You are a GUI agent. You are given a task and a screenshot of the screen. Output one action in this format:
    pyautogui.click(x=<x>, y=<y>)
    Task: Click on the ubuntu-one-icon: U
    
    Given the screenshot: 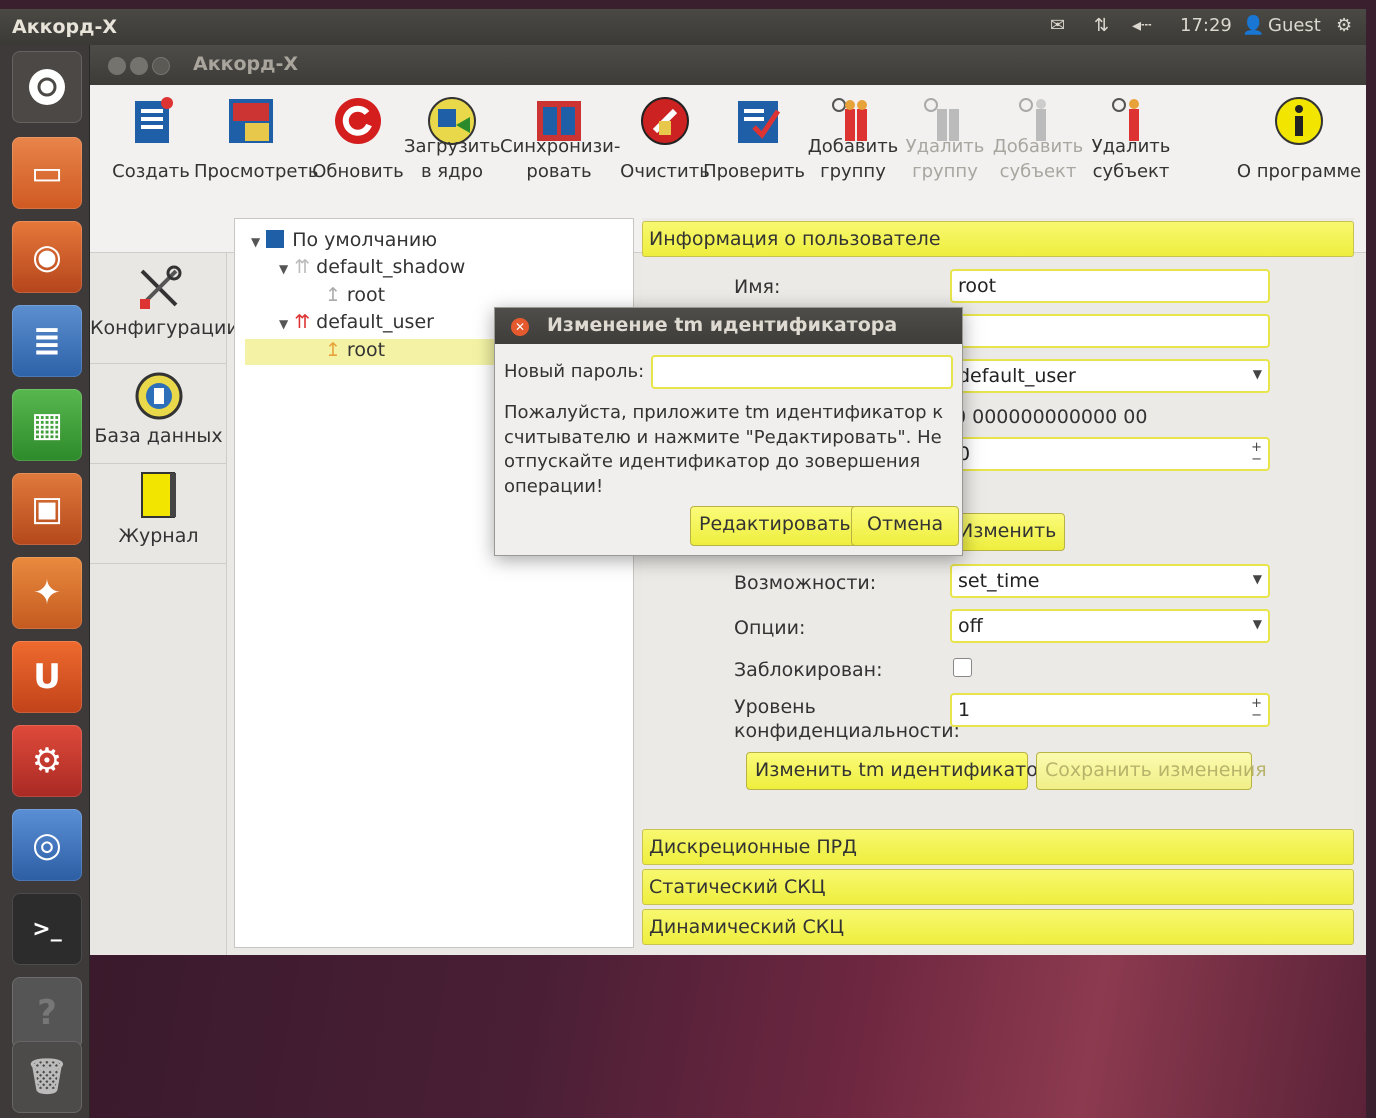 What is the action you would take?
    pyautogui.click(x=47, y=677)
    